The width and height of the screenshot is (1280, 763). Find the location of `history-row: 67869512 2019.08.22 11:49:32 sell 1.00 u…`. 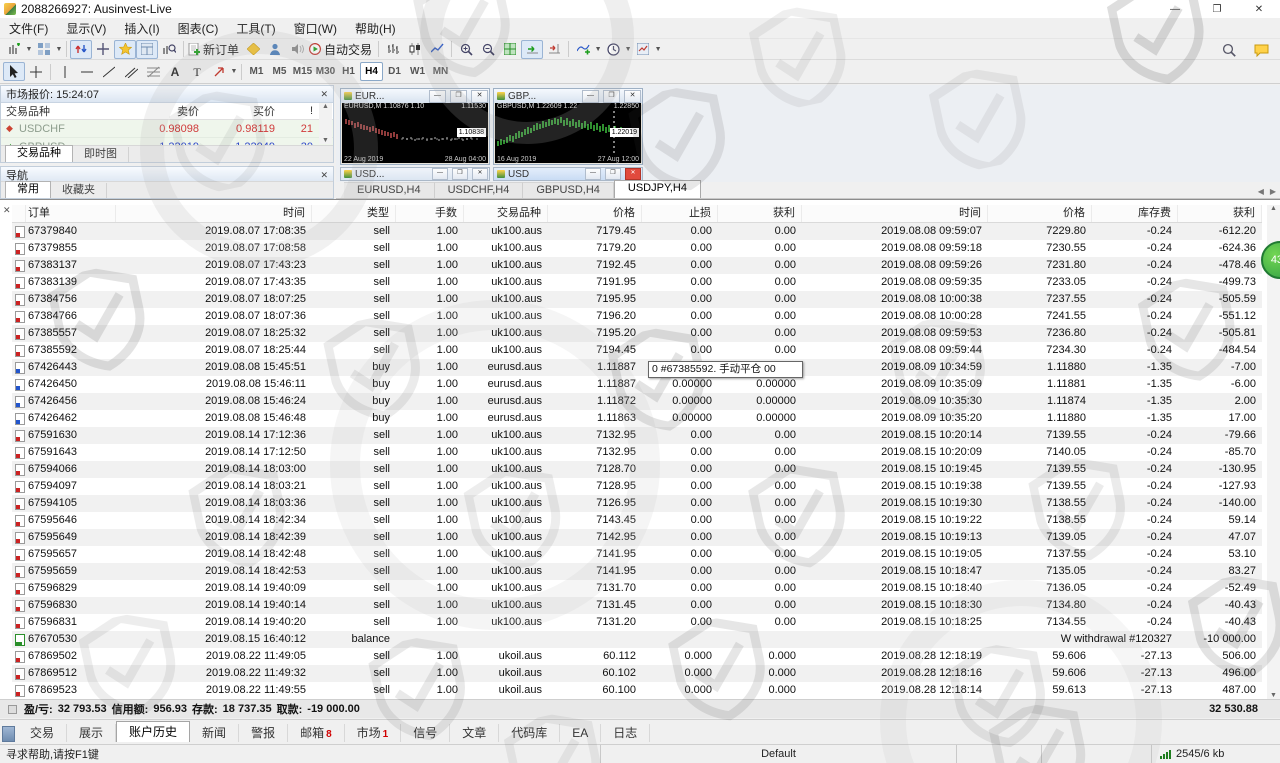

history-row: 67869512 2019.08.22 11:49:32 sell 1.00 u… is located at coordinates (637, 673).